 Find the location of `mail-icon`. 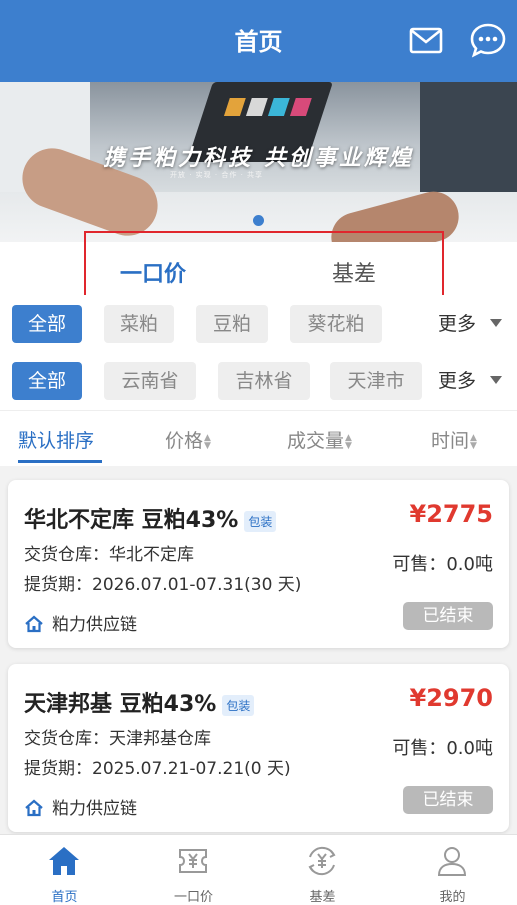

mail-icon is located at coordinates (427, 41).